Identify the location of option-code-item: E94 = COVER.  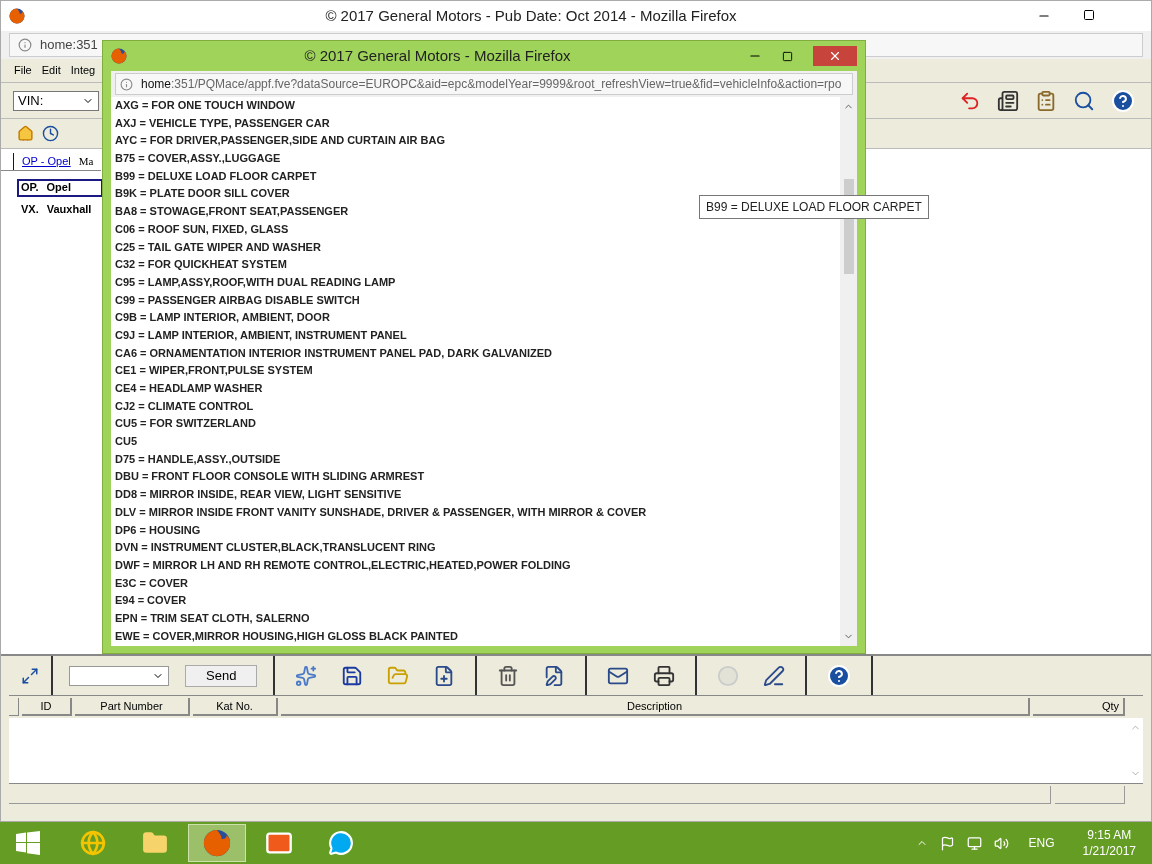
(151, 601).